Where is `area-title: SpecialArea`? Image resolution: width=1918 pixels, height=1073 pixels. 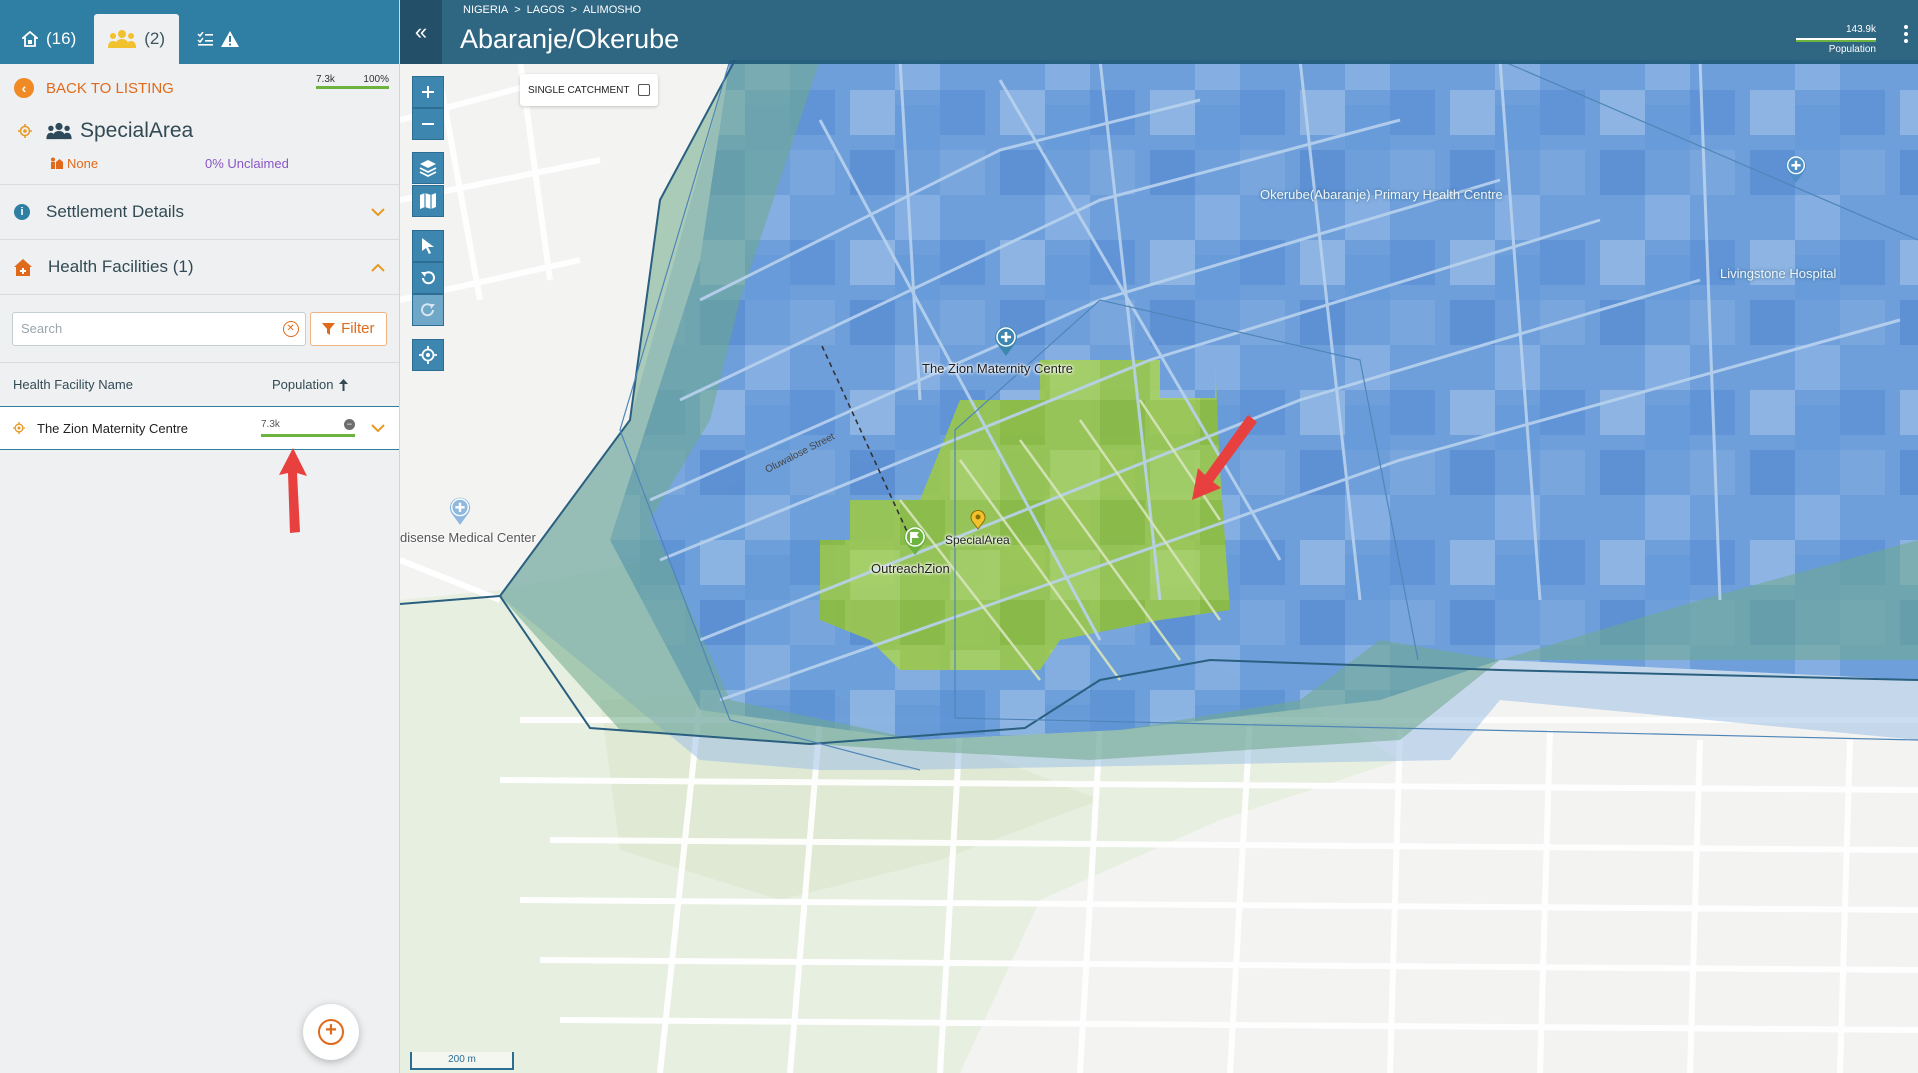 area-title: SpecialArea is located at coordinates (119, 131).